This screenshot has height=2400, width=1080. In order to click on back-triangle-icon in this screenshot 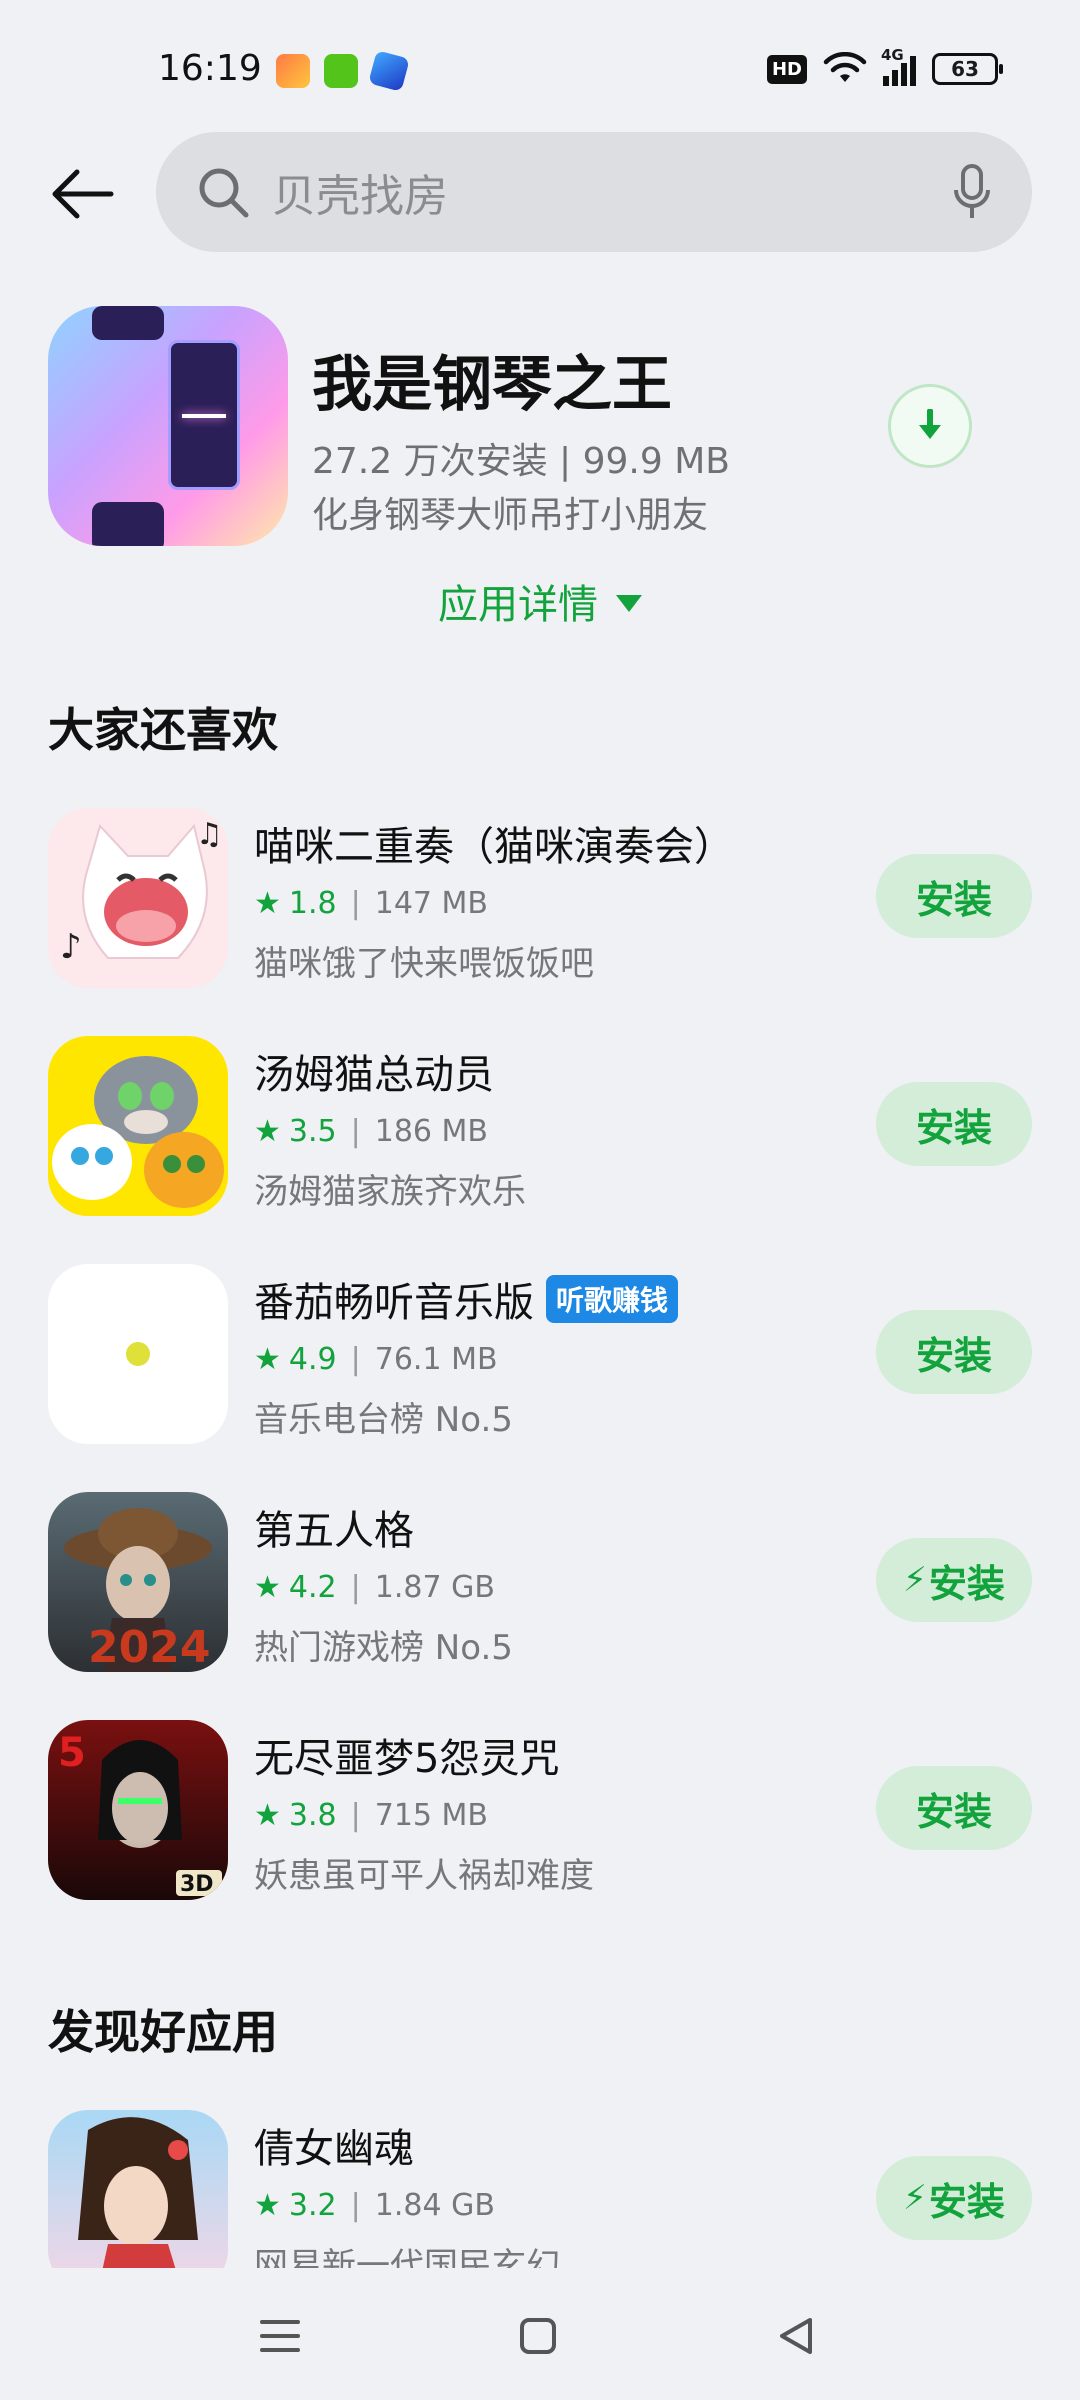, I will do `click(796, 2336)`.